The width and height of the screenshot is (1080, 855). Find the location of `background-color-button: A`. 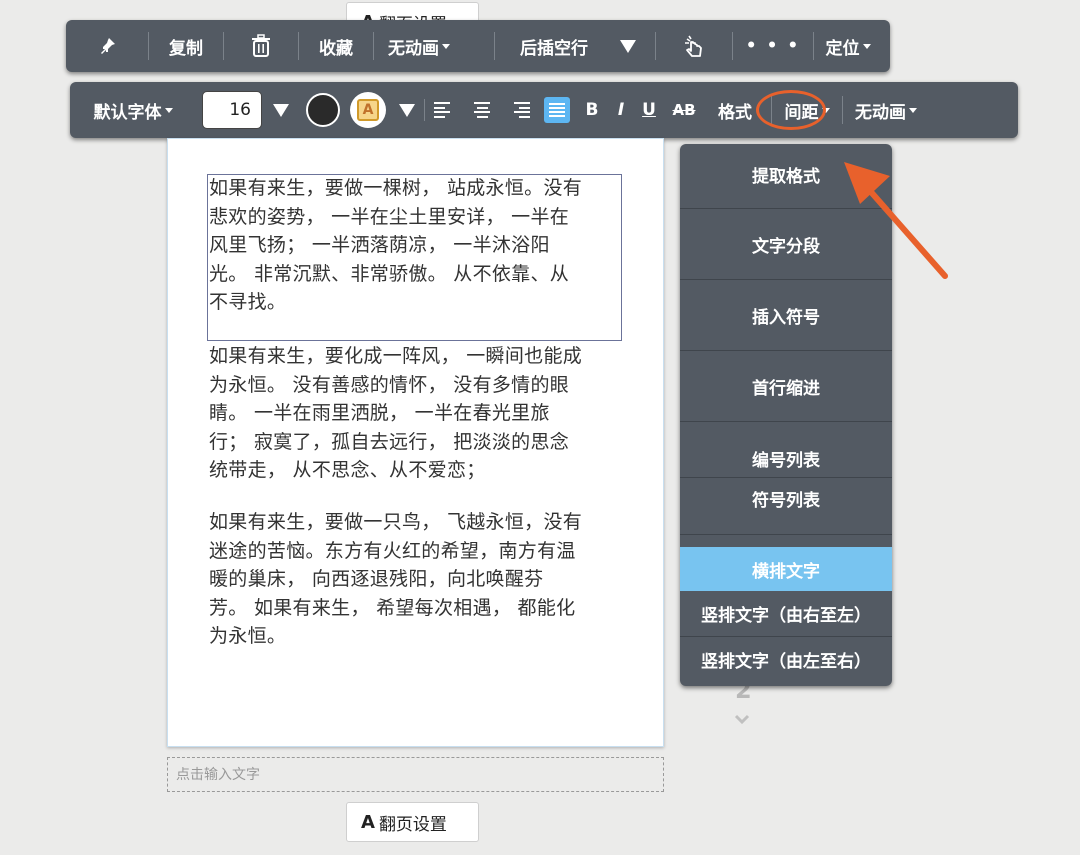

background-color-button: A is located at coordinates (368, 110).